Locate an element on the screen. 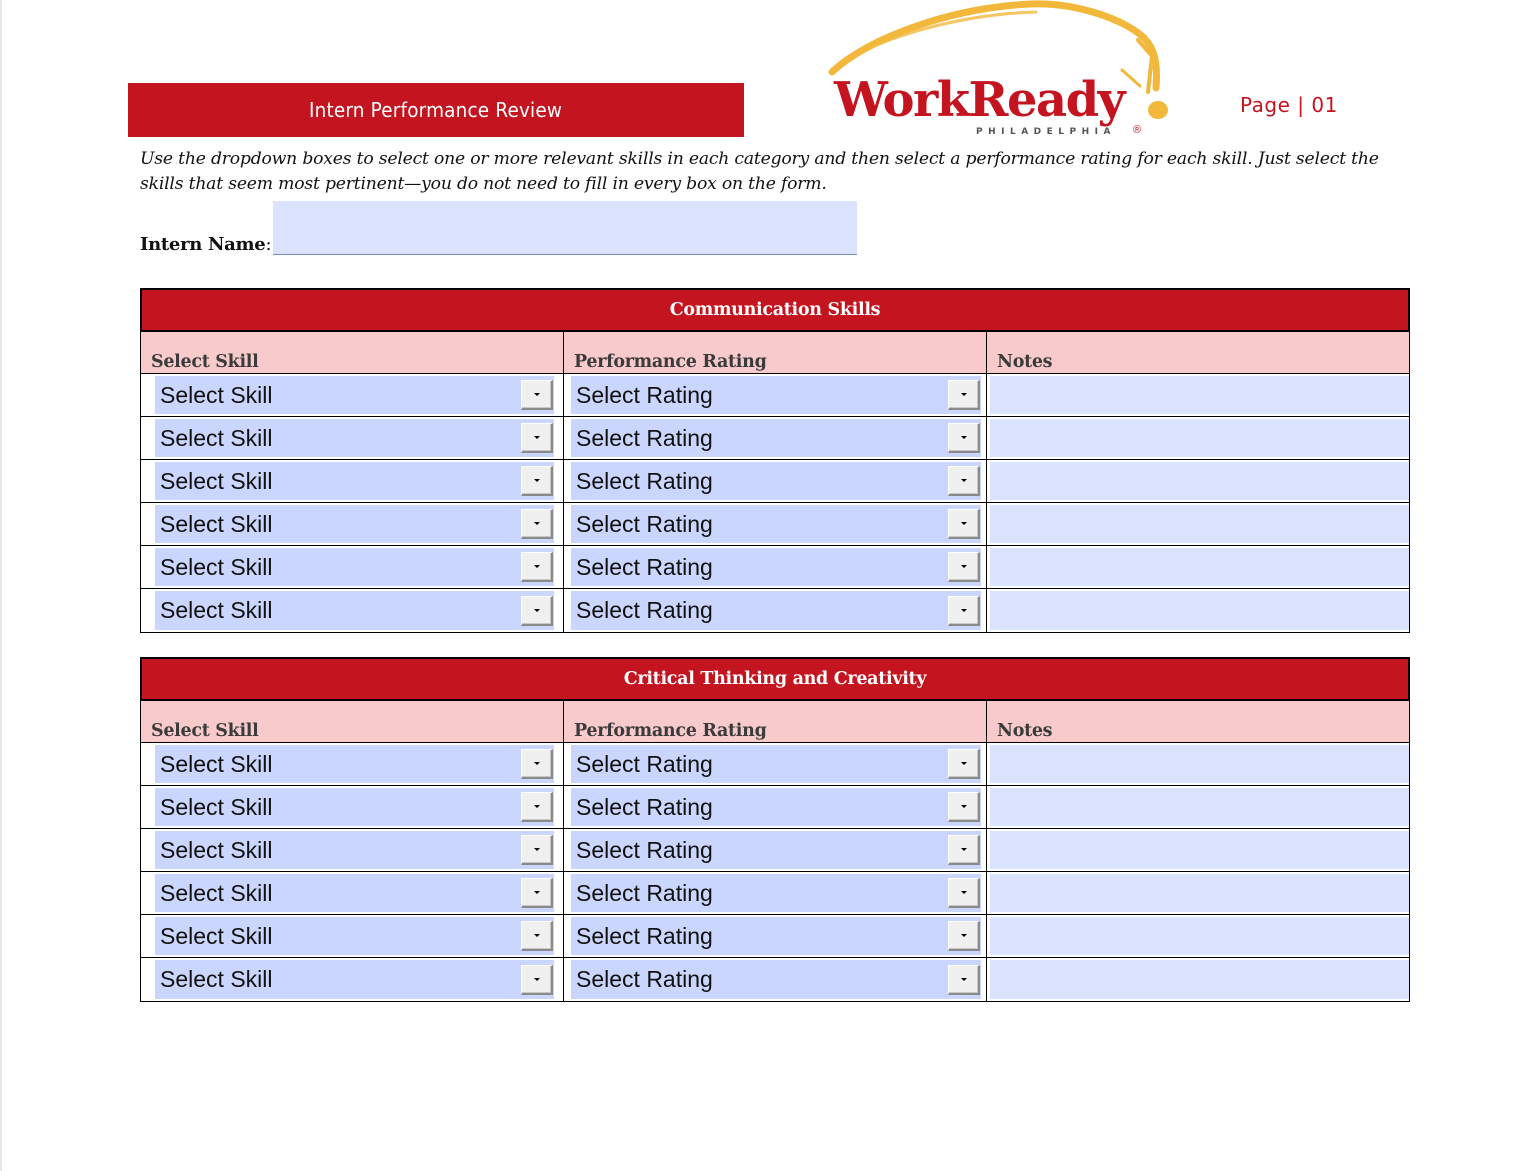 The width and height of the screenshot is (1525, 1171). page-number: Page | 01 is located at coordinates (1289, 105).